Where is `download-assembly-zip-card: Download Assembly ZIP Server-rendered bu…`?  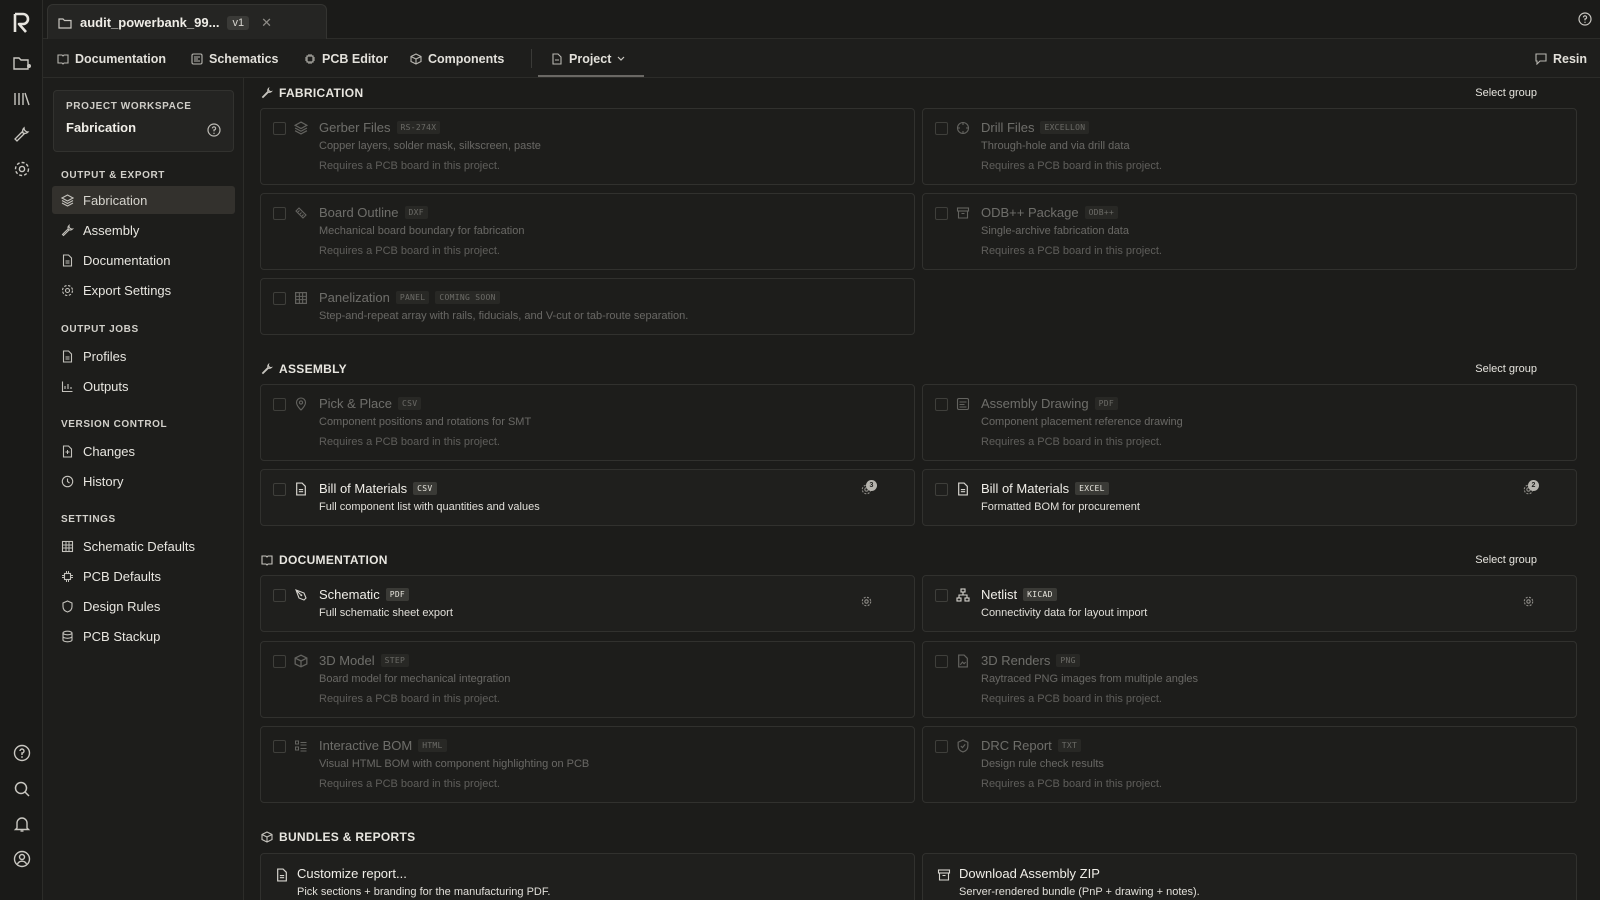 download-assembly-zip-card: Download Assembly ZIP Server-rendered bu… is located at coordinates (1249, 876).